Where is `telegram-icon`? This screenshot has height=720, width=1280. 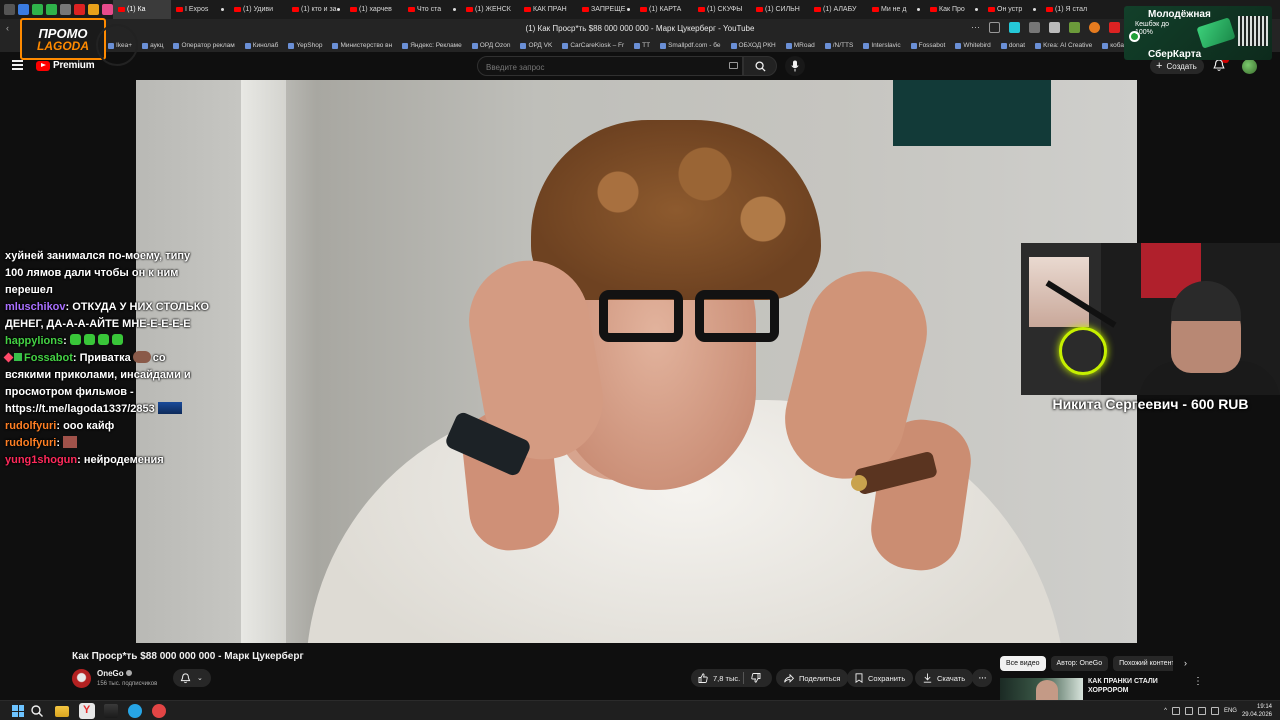
telegram-icon is located at coordinates (135, 711).